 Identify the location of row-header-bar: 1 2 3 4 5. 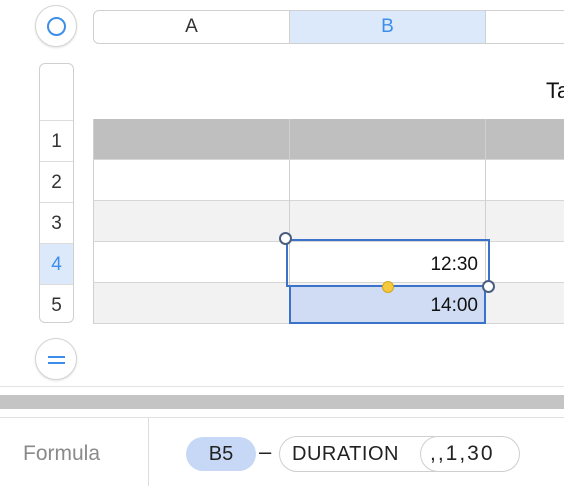
(56, 193).